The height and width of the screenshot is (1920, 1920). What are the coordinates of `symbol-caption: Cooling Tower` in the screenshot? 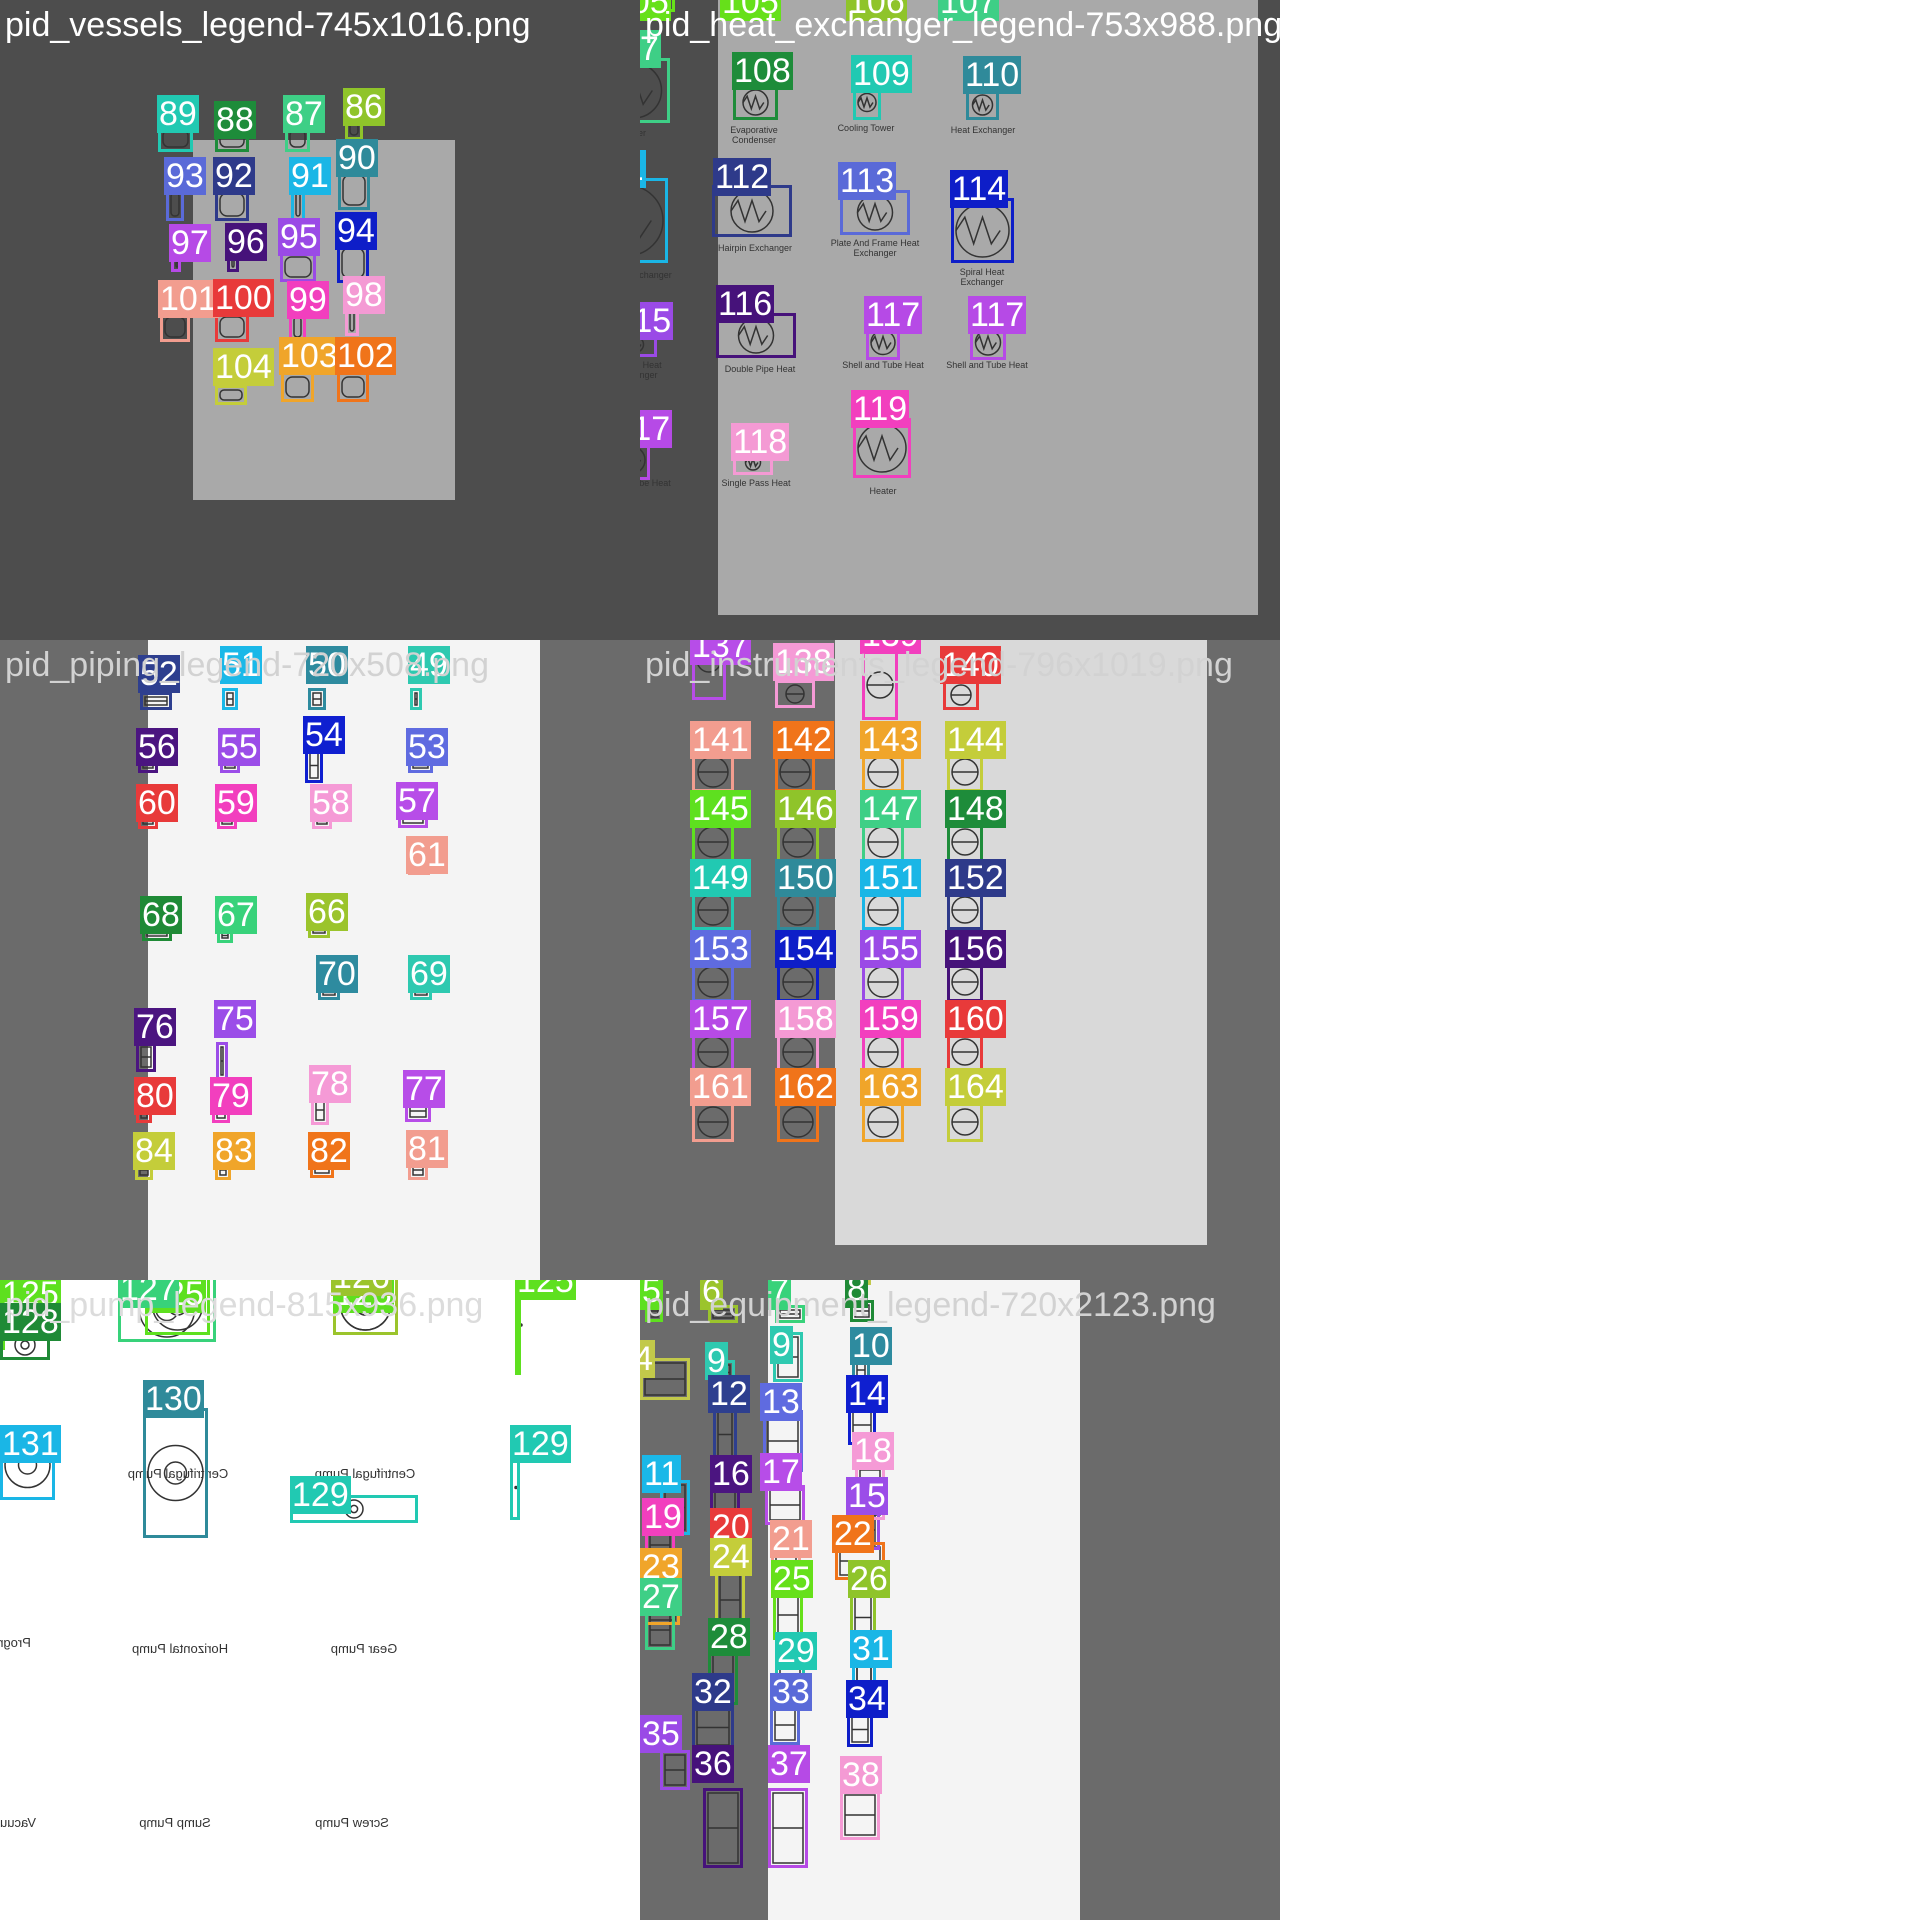 It's located at (866, 128).